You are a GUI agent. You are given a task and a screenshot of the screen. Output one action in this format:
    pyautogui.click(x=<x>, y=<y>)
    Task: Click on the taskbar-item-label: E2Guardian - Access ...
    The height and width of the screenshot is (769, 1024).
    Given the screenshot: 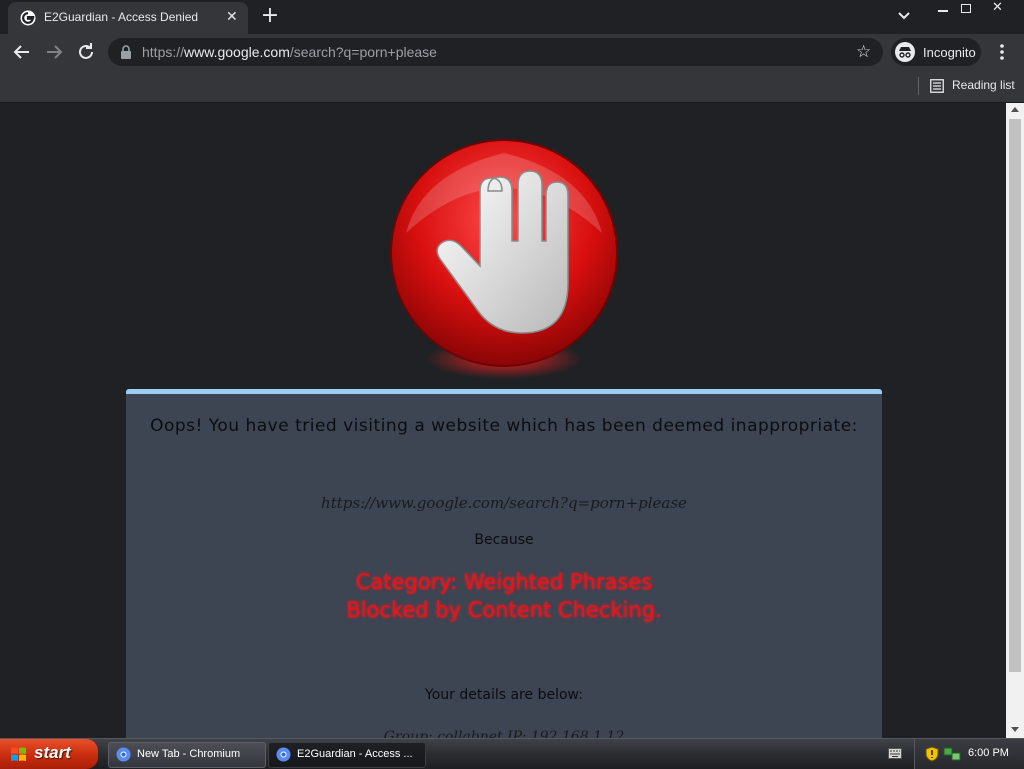 What is the action you would take?
    pyautogui.click(x=355, y=754)
    